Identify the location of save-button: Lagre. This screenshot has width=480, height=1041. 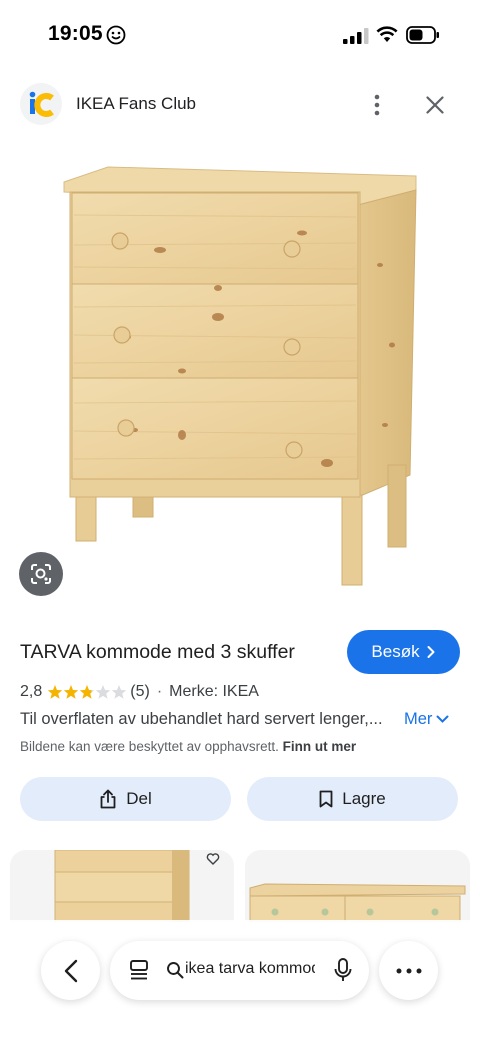
(352, 799).